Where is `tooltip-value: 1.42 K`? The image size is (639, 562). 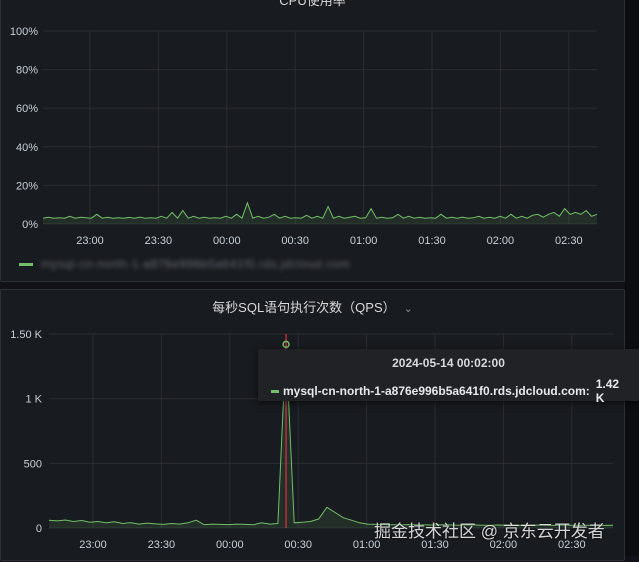
tooltip-value: 1.42 K is located at coordinates (607, 391).